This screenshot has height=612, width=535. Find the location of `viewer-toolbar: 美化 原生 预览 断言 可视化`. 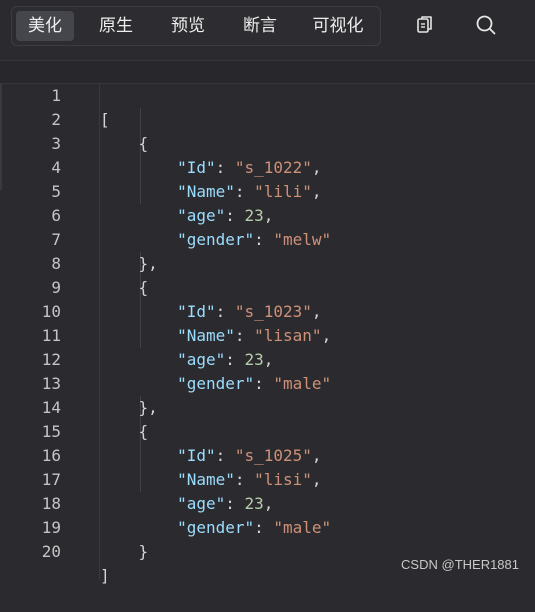

viewer-toolbar: 美化 原生 预览 断言 可视化 is located at coordinates (267, 28).